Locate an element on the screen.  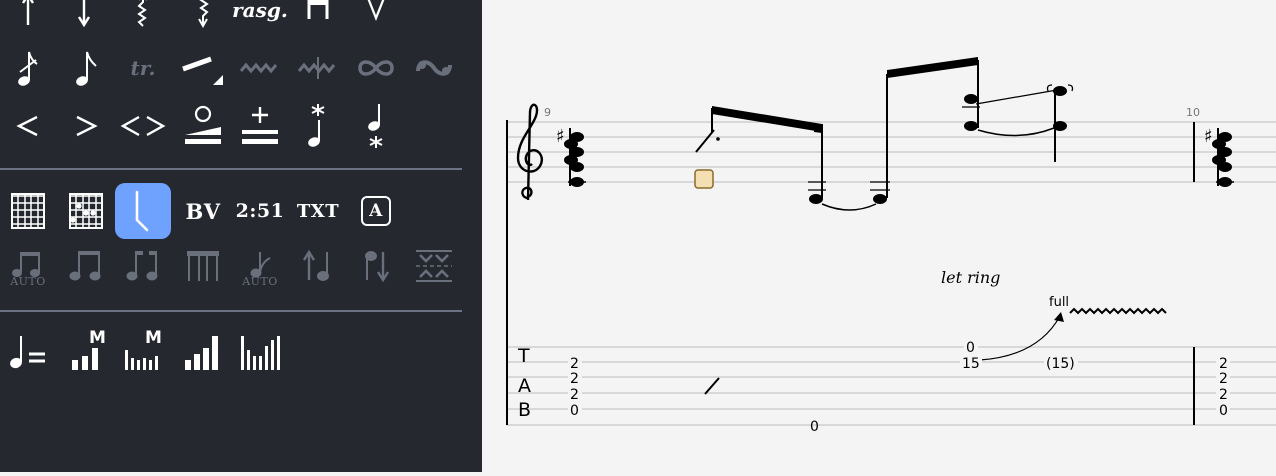
downstroke-icon is located at coordinates (318, 18).